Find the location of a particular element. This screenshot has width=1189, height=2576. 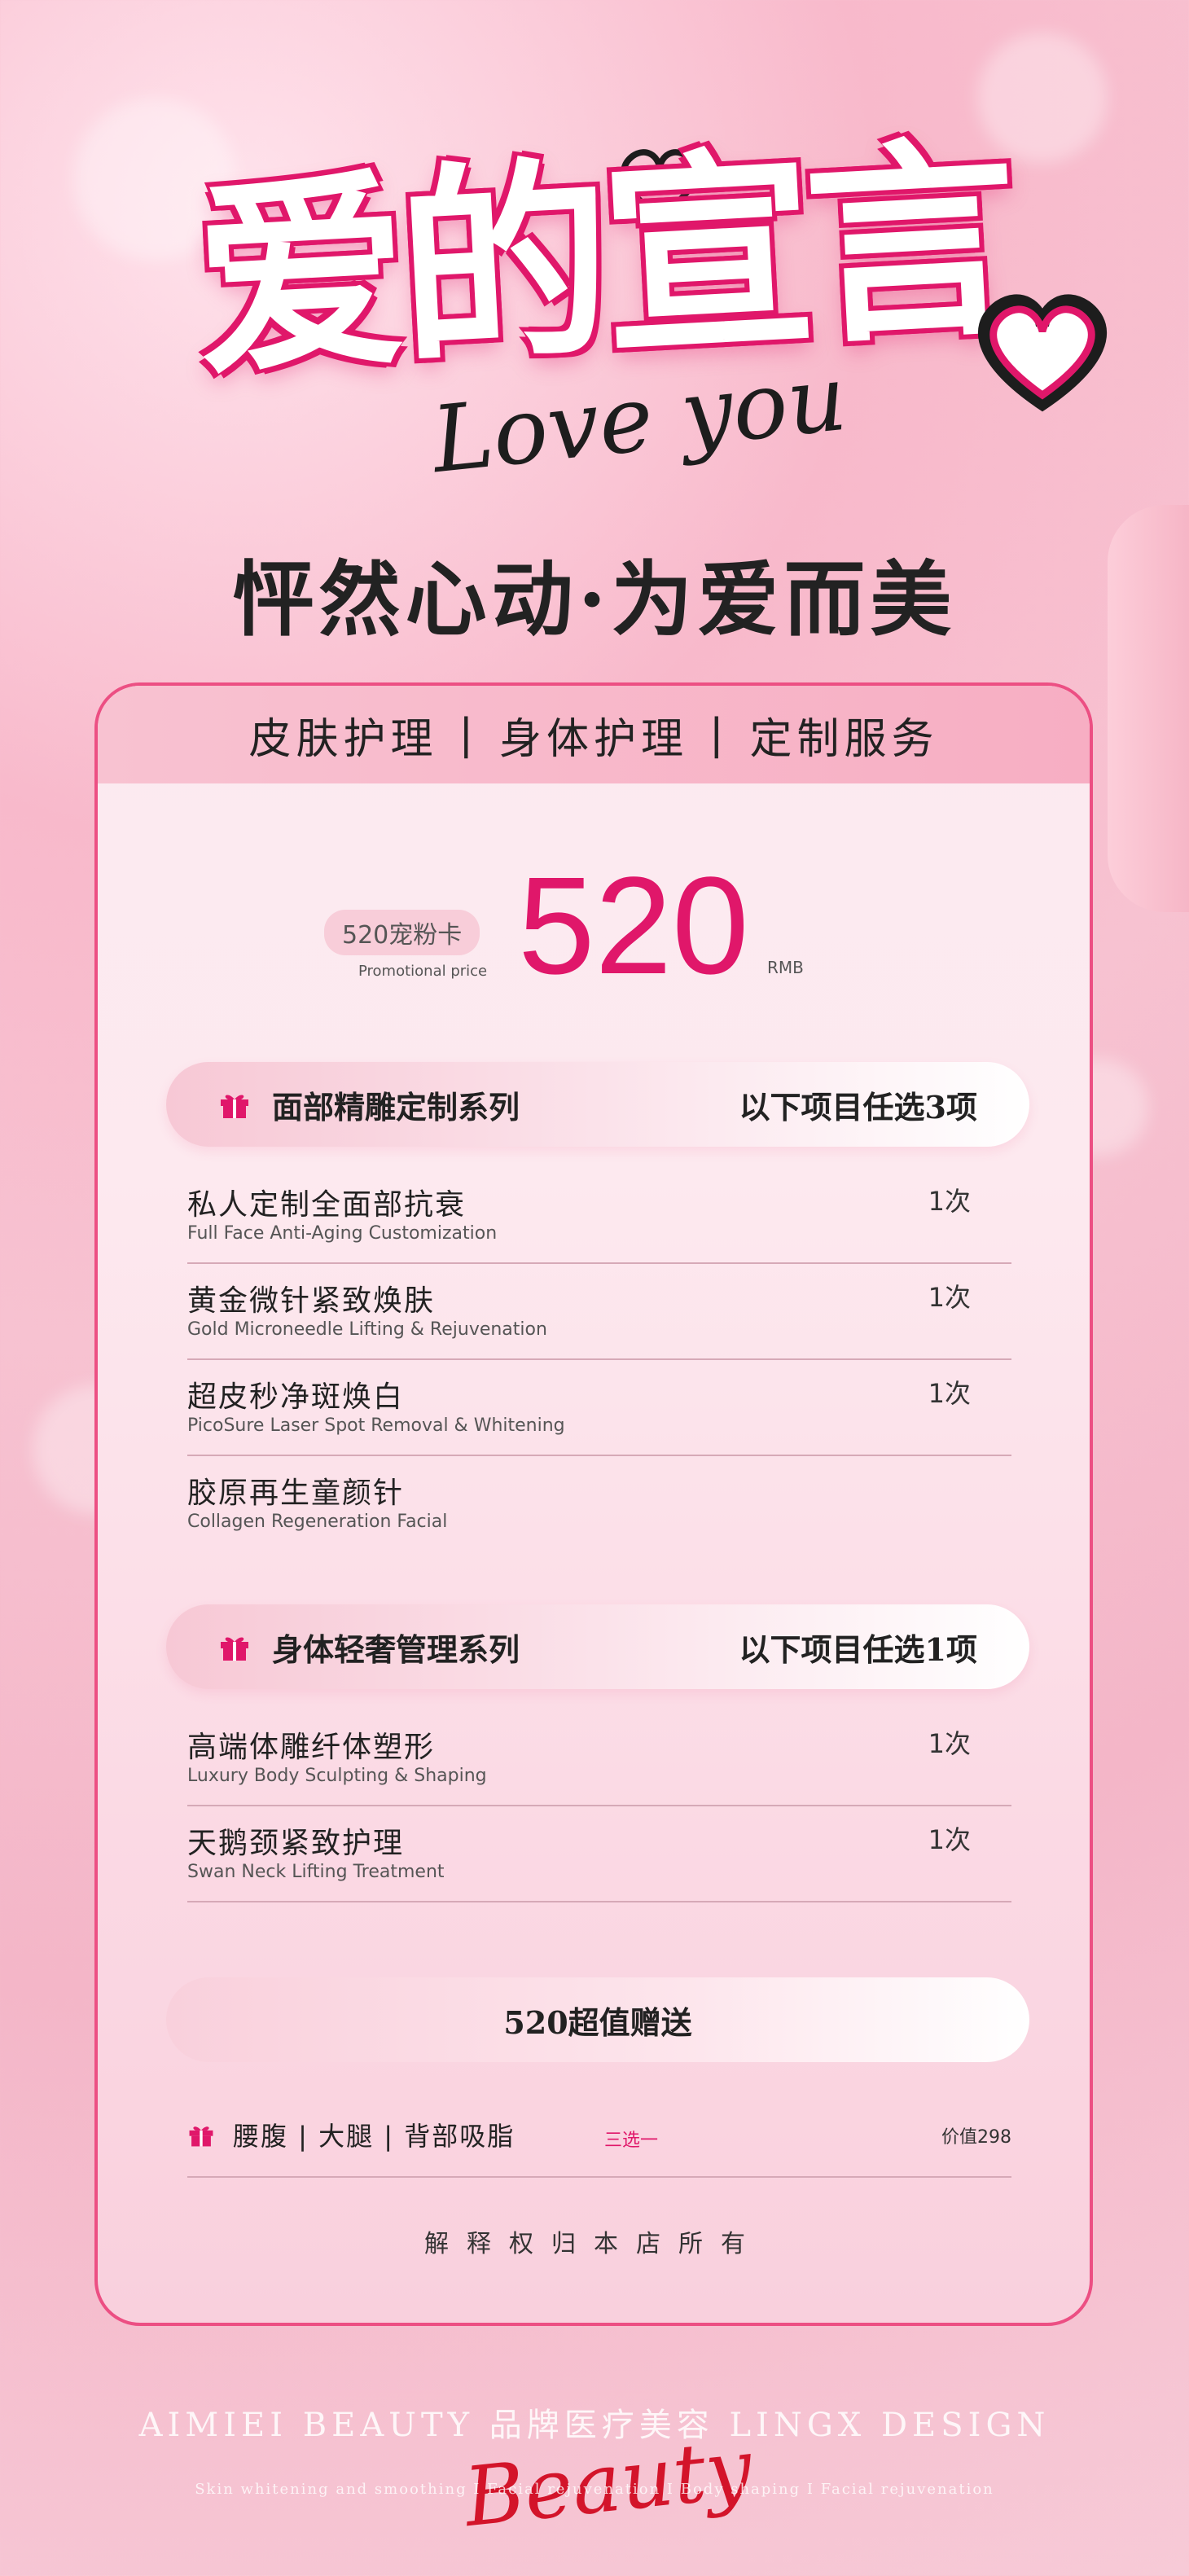

price-amount: 520 is located at coordinates (633, 926).